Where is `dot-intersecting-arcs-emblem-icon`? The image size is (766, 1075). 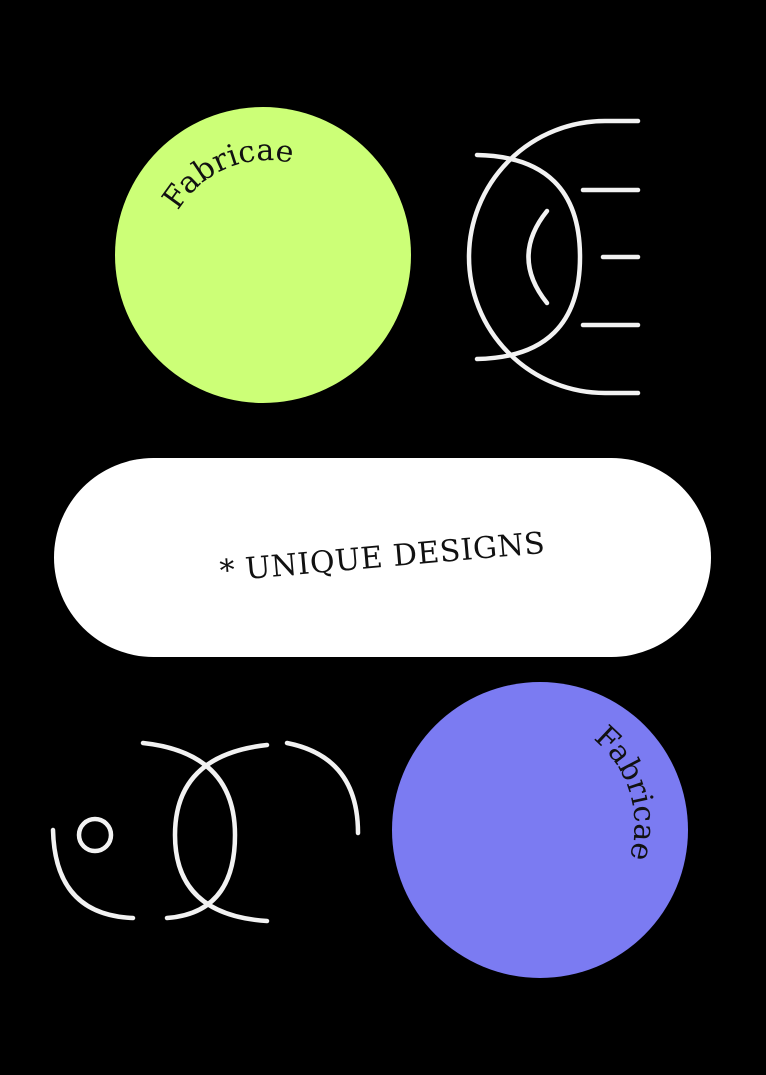 dot-intersecting-arcs-emblem-icon is located at coordinates (205, 832).